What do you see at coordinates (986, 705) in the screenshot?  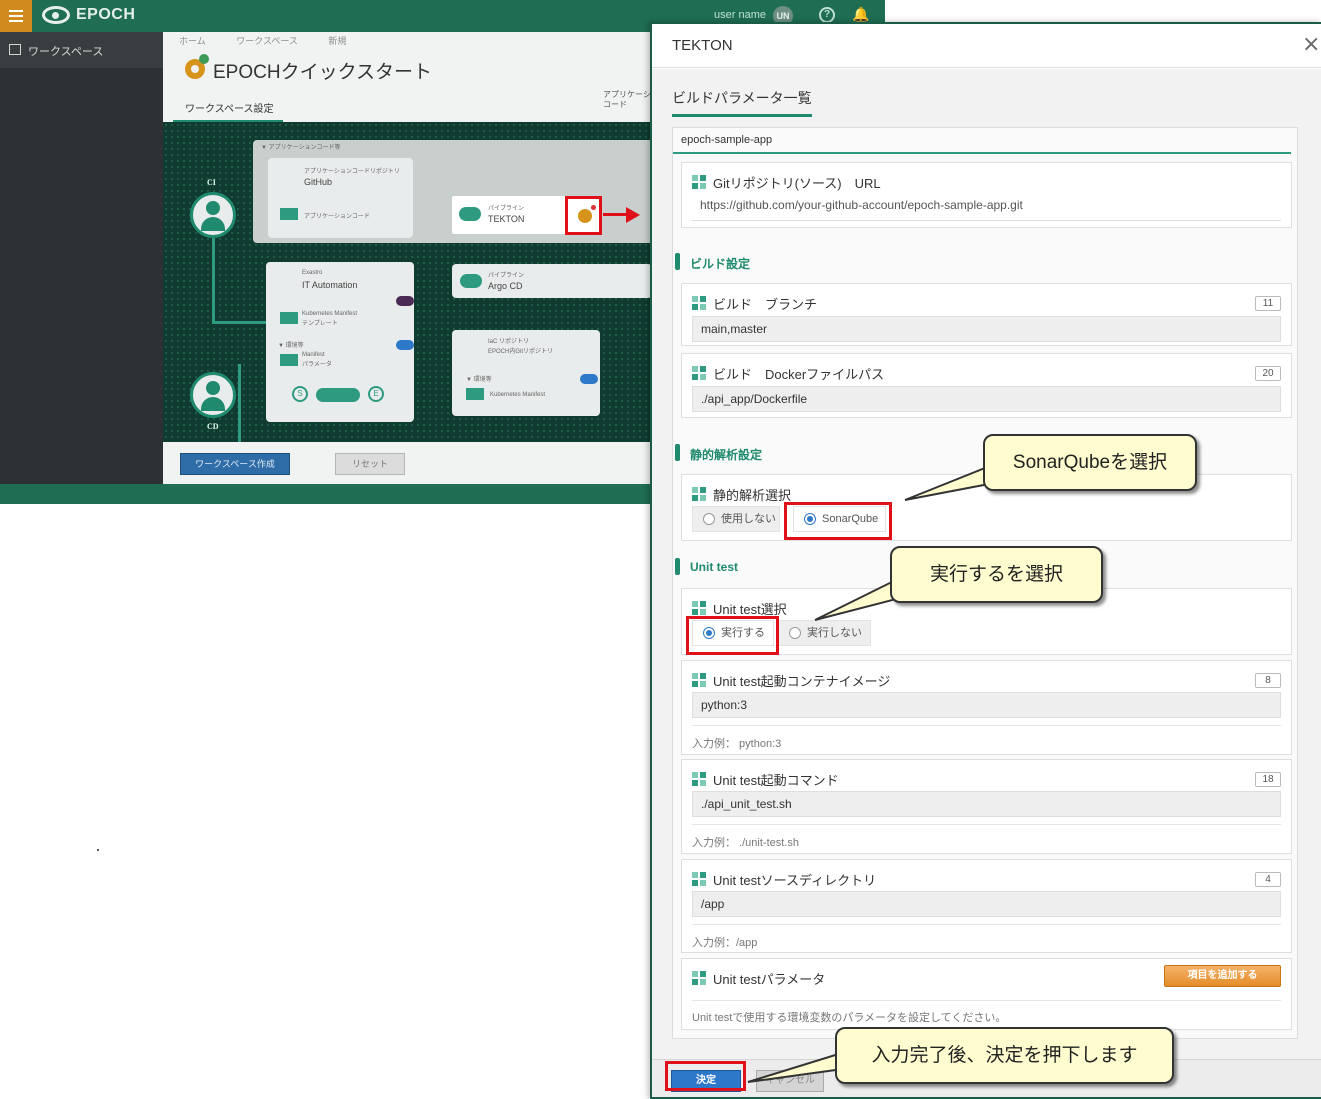 I see `unit-image-input: python:3` at bounding box center [986, 705].